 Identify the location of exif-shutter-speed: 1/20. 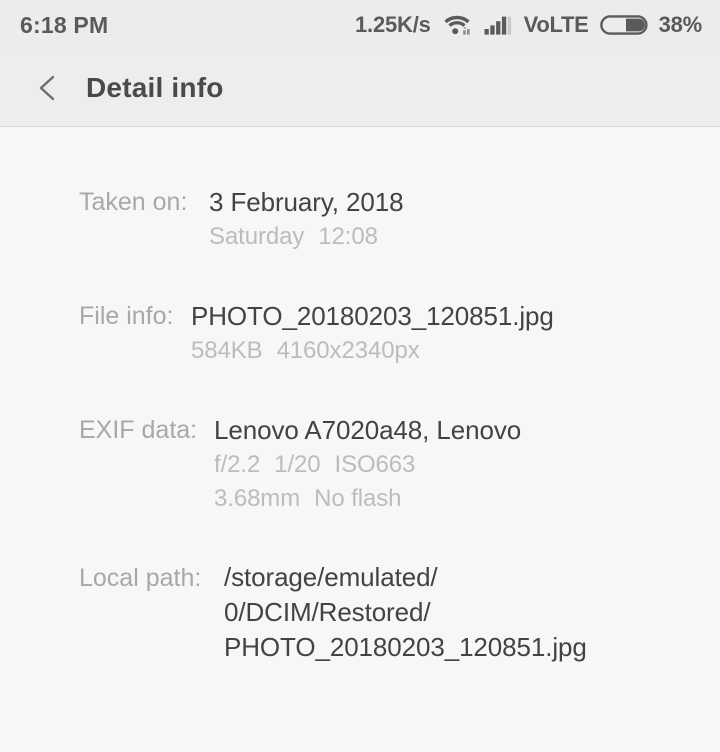
(297, 464).